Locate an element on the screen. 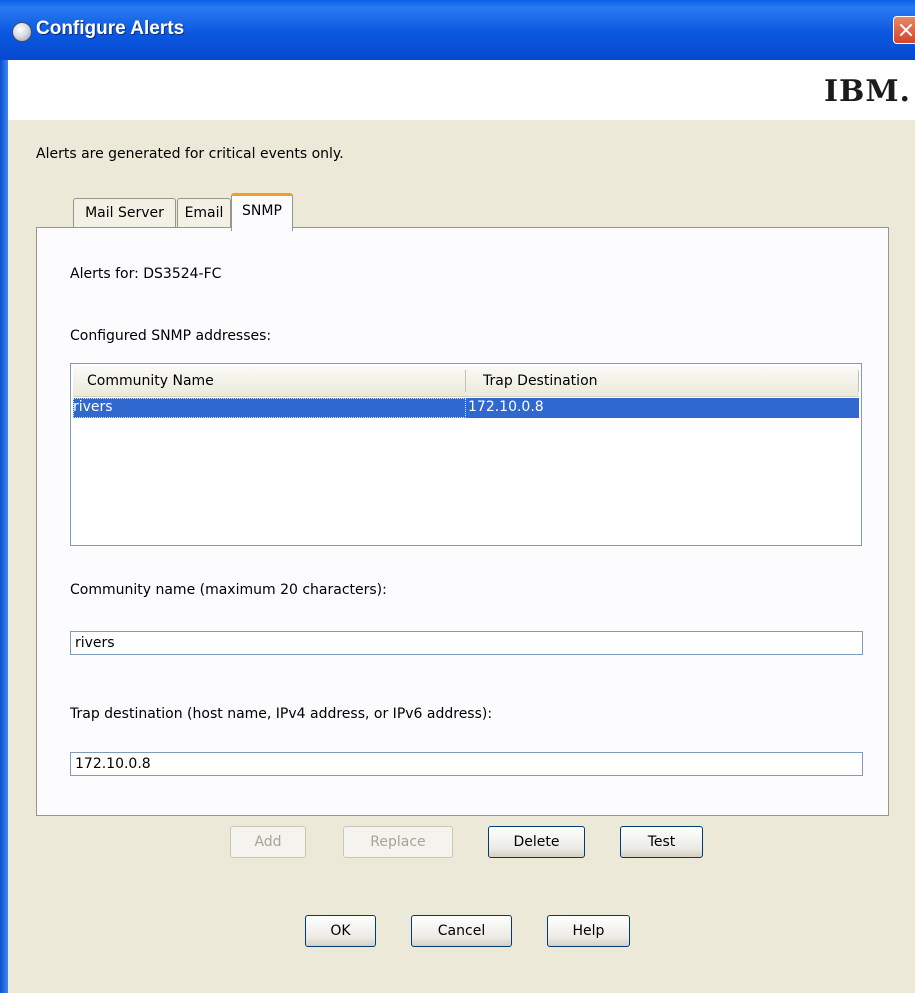  test-button: Test is located at coordinates (661, 842).